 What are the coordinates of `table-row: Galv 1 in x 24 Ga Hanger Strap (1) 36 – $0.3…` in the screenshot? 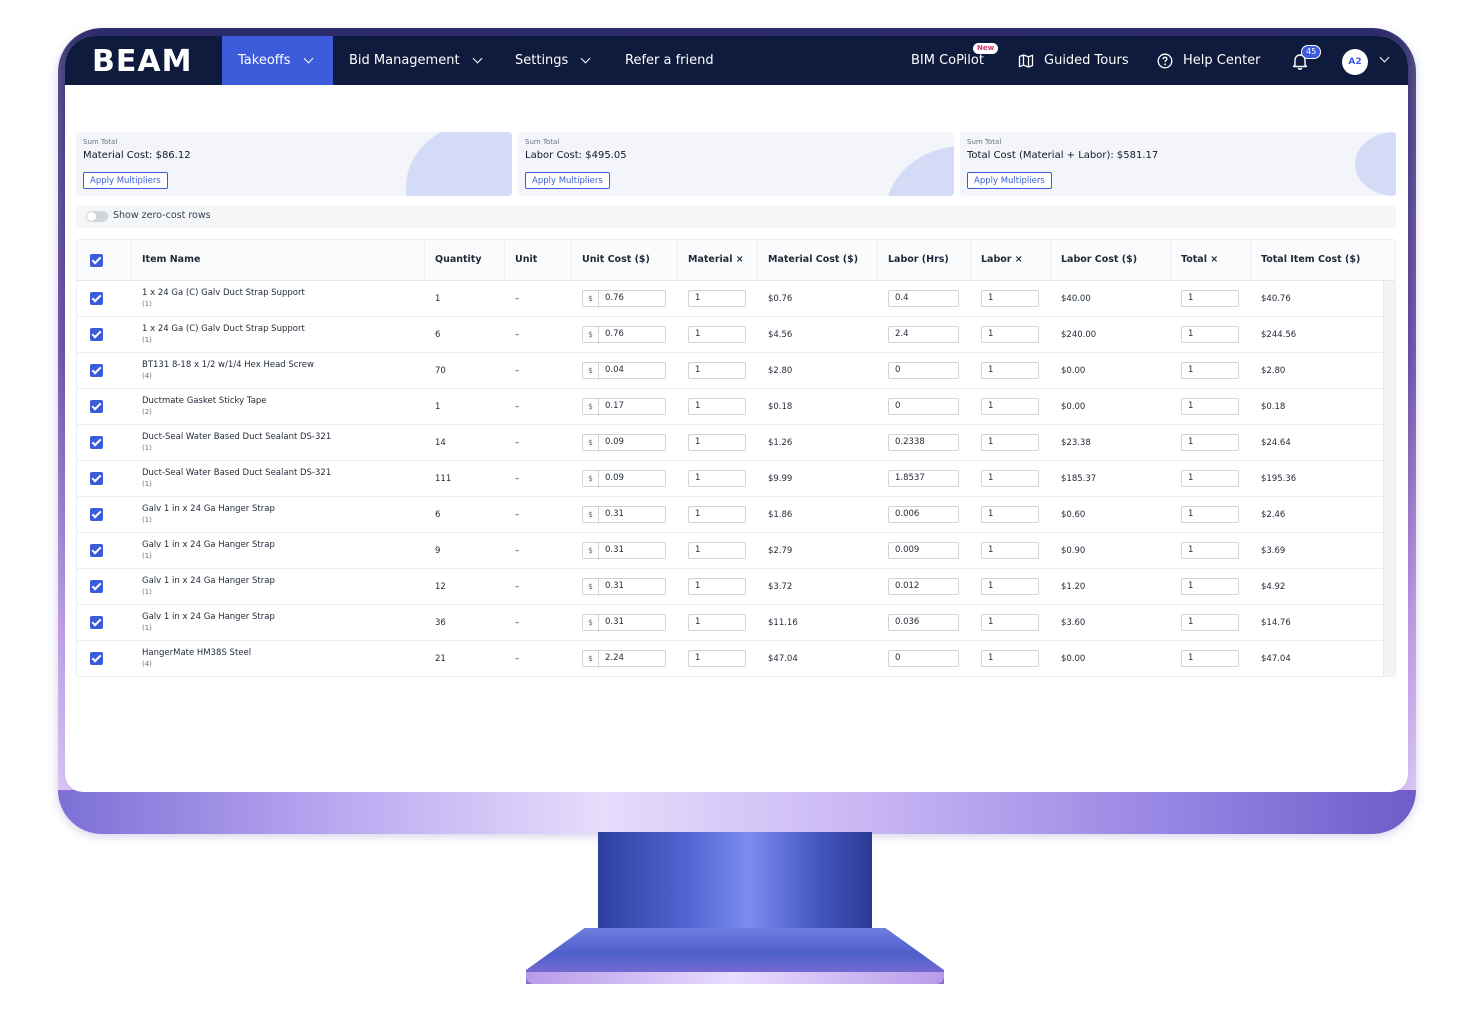 It's located at (730, 623).